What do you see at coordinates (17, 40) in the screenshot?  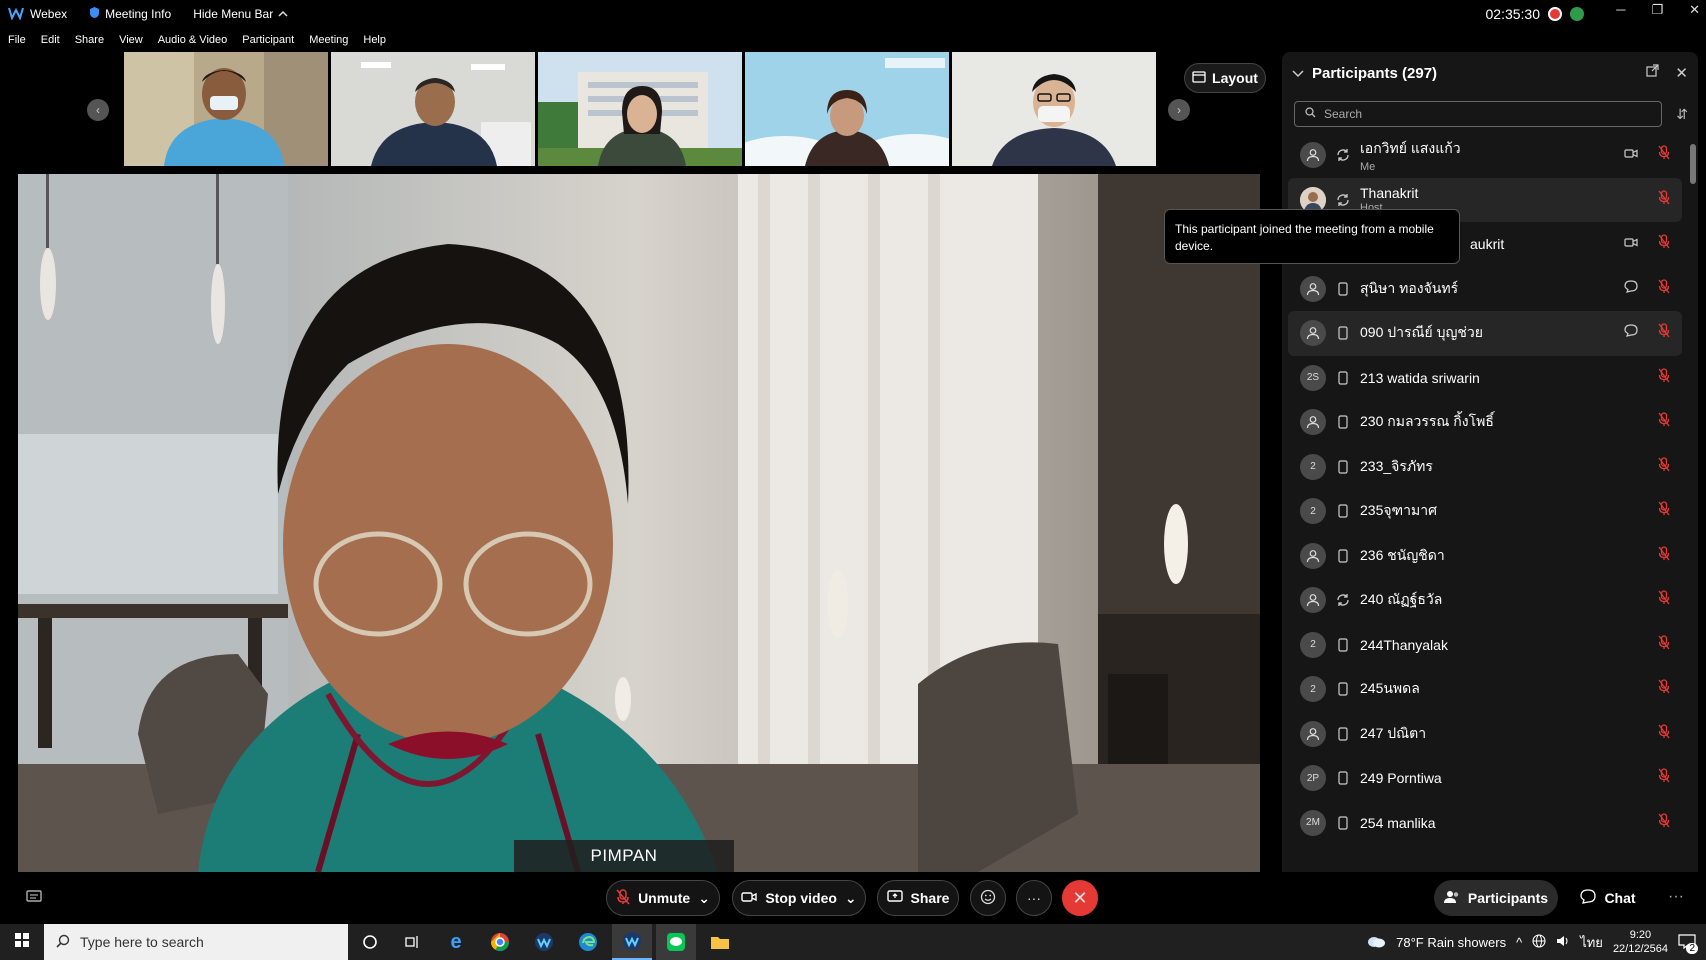 I see `menu-file: File` at bounding box center [17, 40].